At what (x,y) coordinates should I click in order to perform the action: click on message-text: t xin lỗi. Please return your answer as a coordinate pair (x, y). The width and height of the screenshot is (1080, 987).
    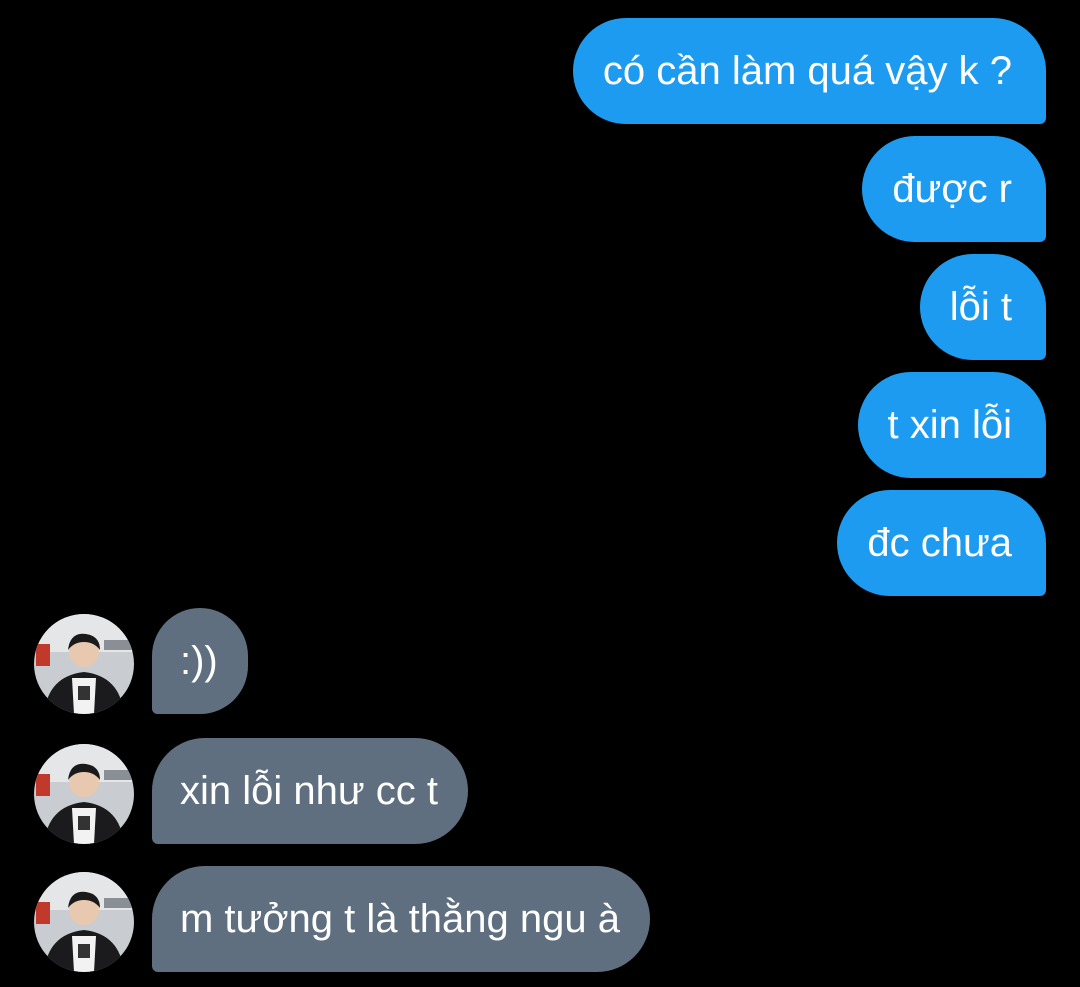
    Looking at the image, I should click on (950, 425).